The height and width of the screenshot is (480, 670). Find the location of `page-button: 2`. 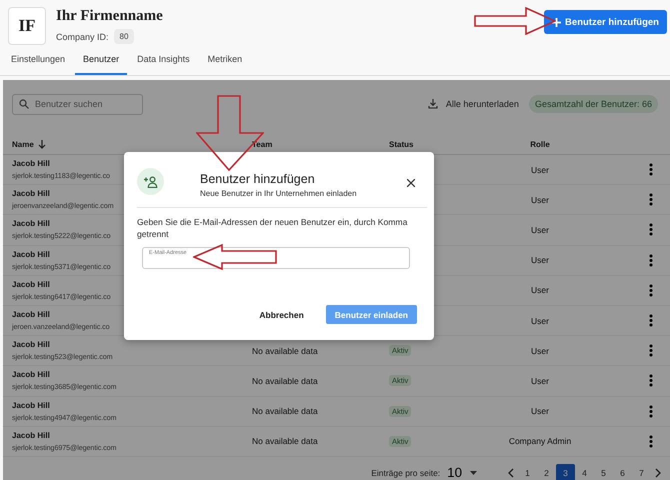

page-button: 2 is located at coordinates (546, 472).